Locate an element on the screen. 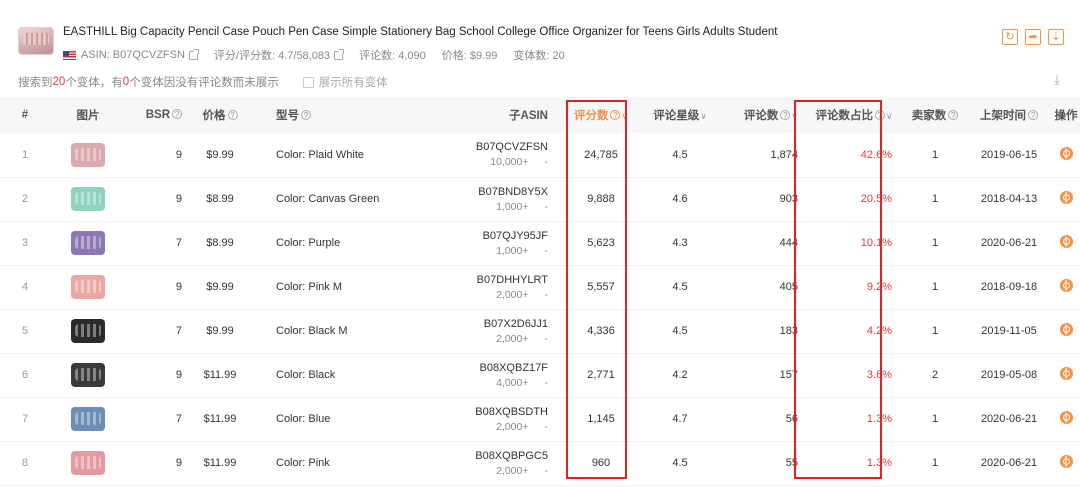 This screenshot has width=1080, height=487. row-sales-value: 1,000+ is located at coordinates (512, 250).